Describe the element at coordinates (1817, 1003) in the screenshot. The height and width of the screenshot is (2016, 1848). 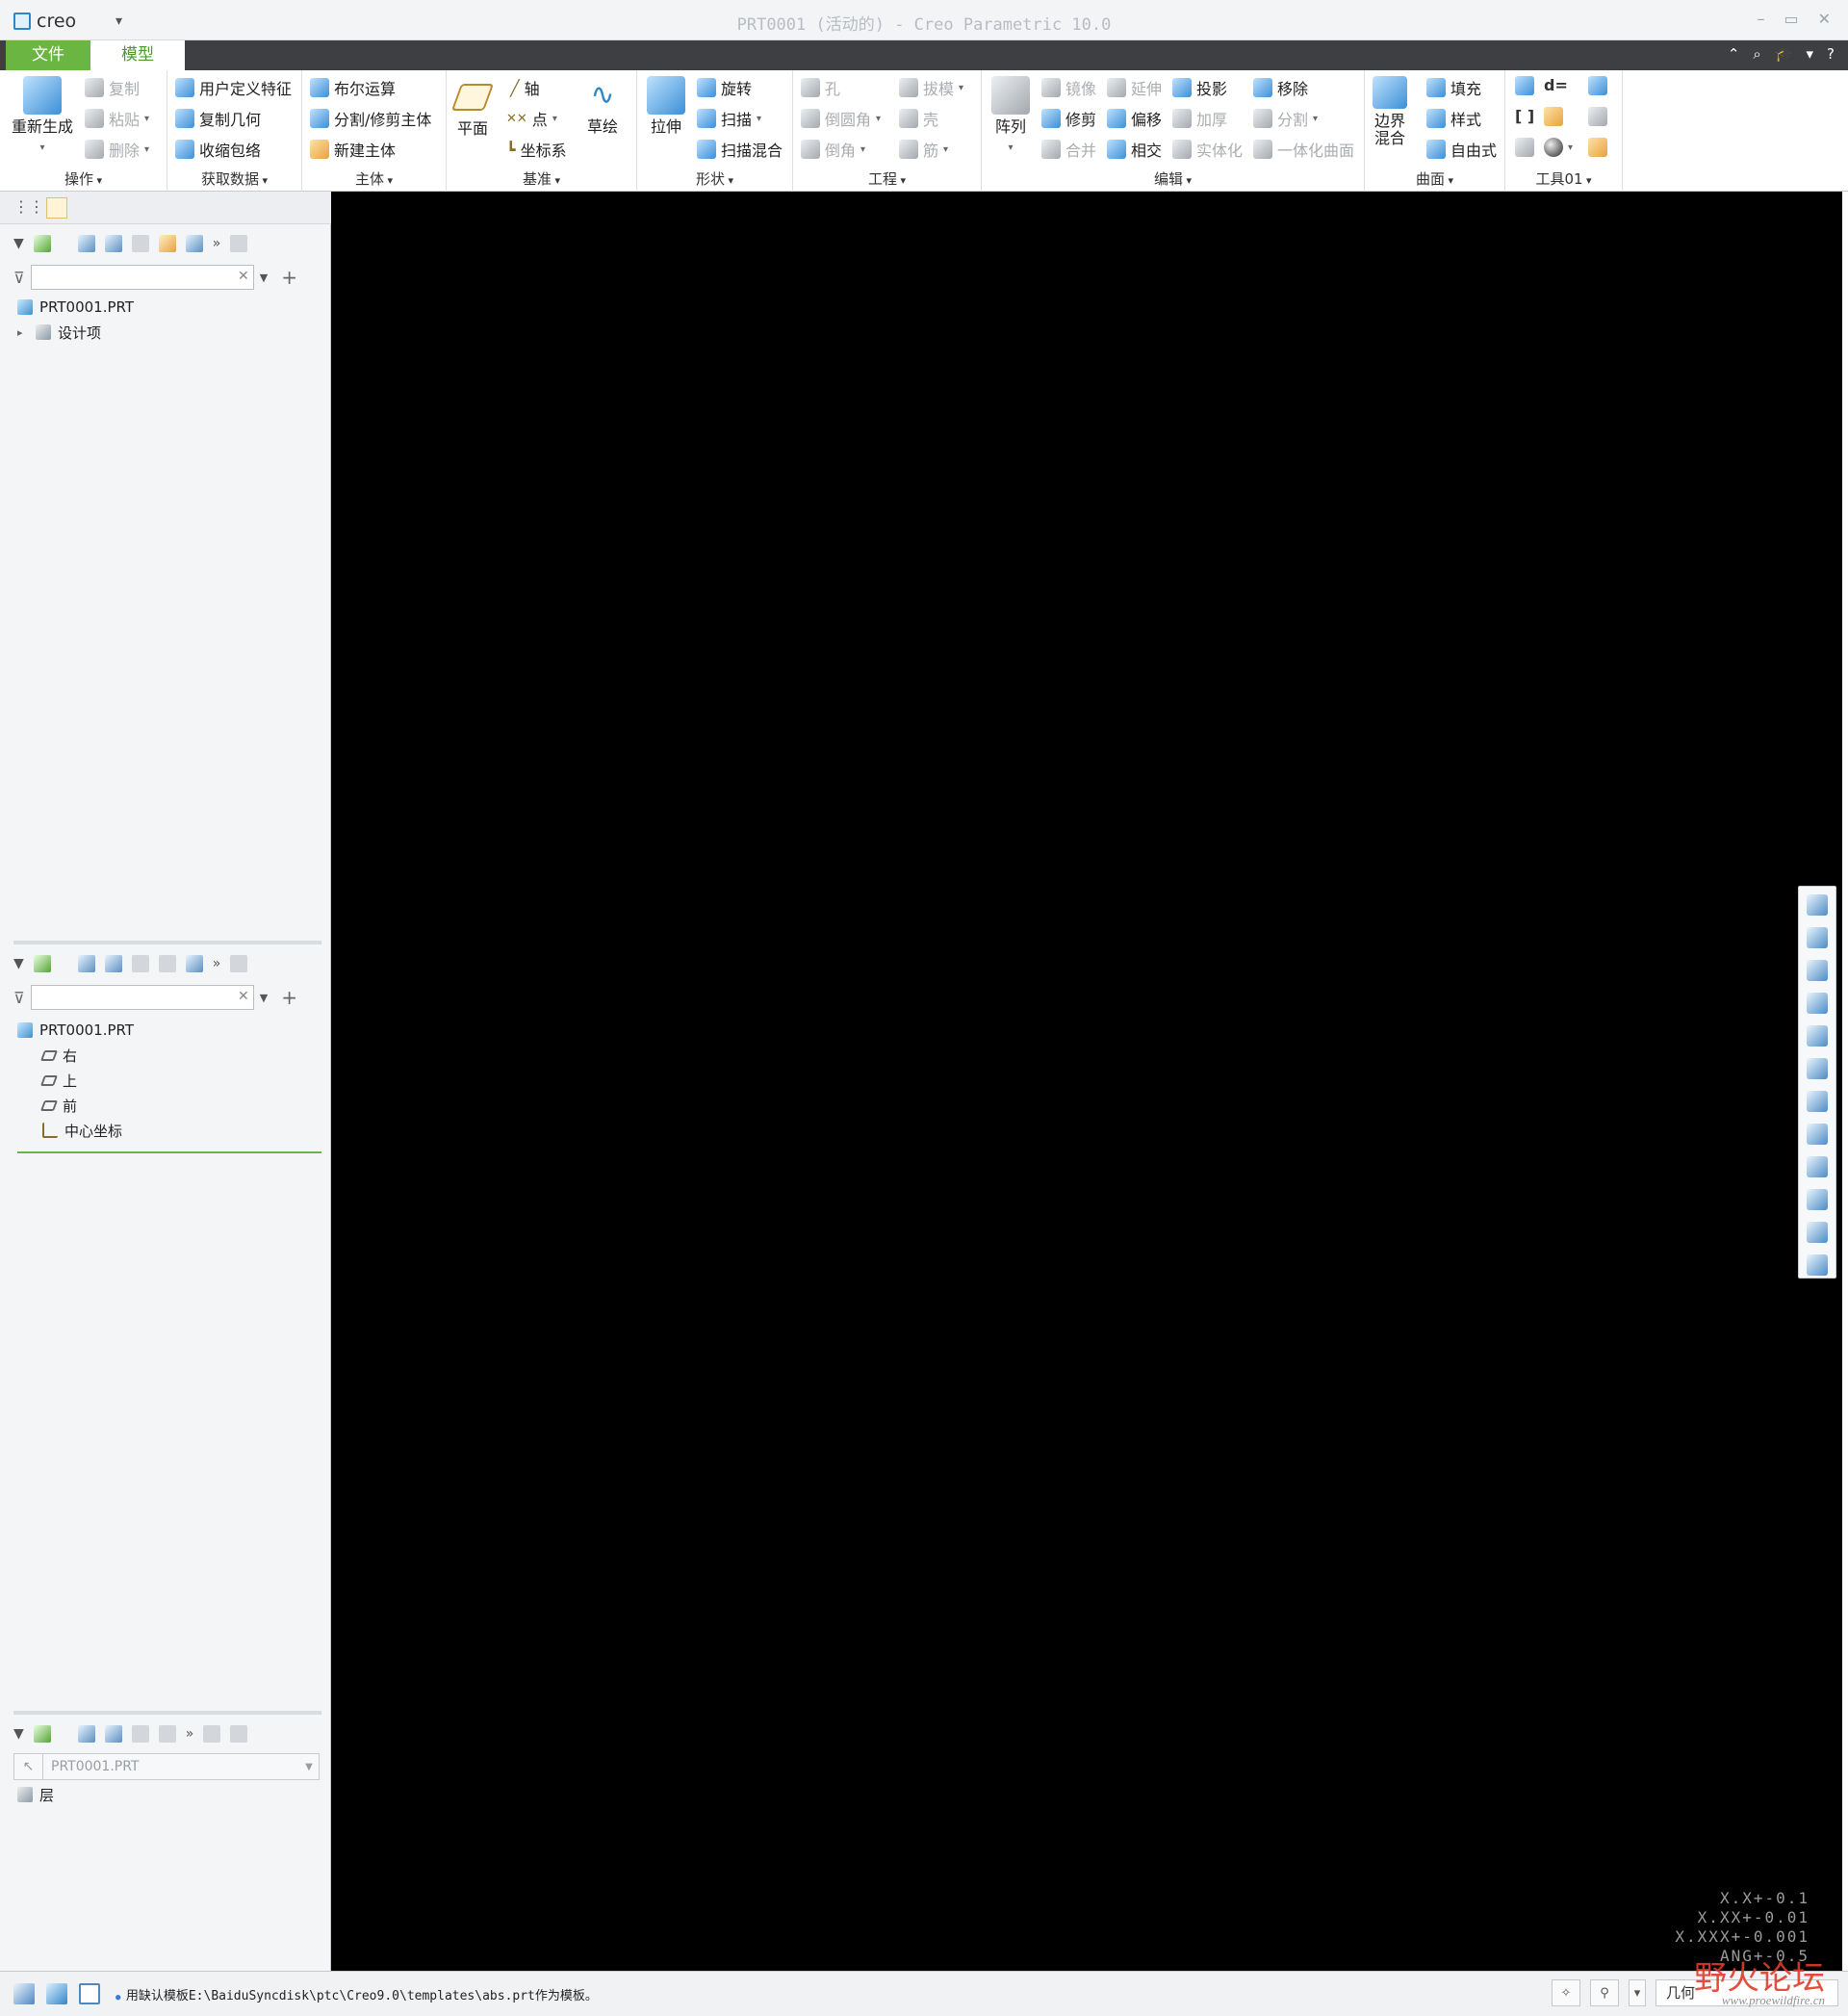
I see `repaint-icon` at that location.